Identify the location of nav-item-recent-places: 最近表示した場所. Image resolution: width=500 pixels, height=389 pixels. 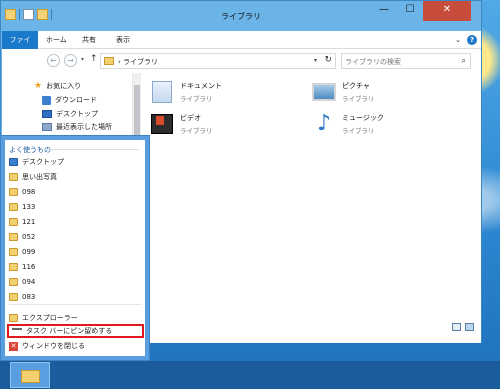
(77, 127).